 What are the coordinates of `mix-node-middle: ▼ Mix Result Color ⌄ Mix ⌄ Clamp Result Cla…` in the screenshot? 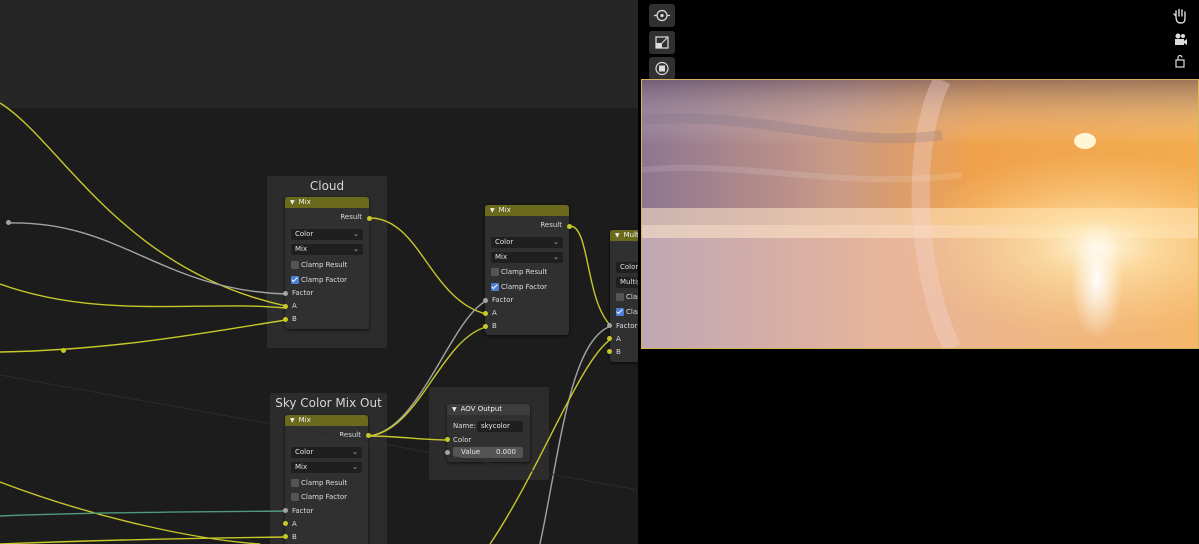 It's located at (527, 270).